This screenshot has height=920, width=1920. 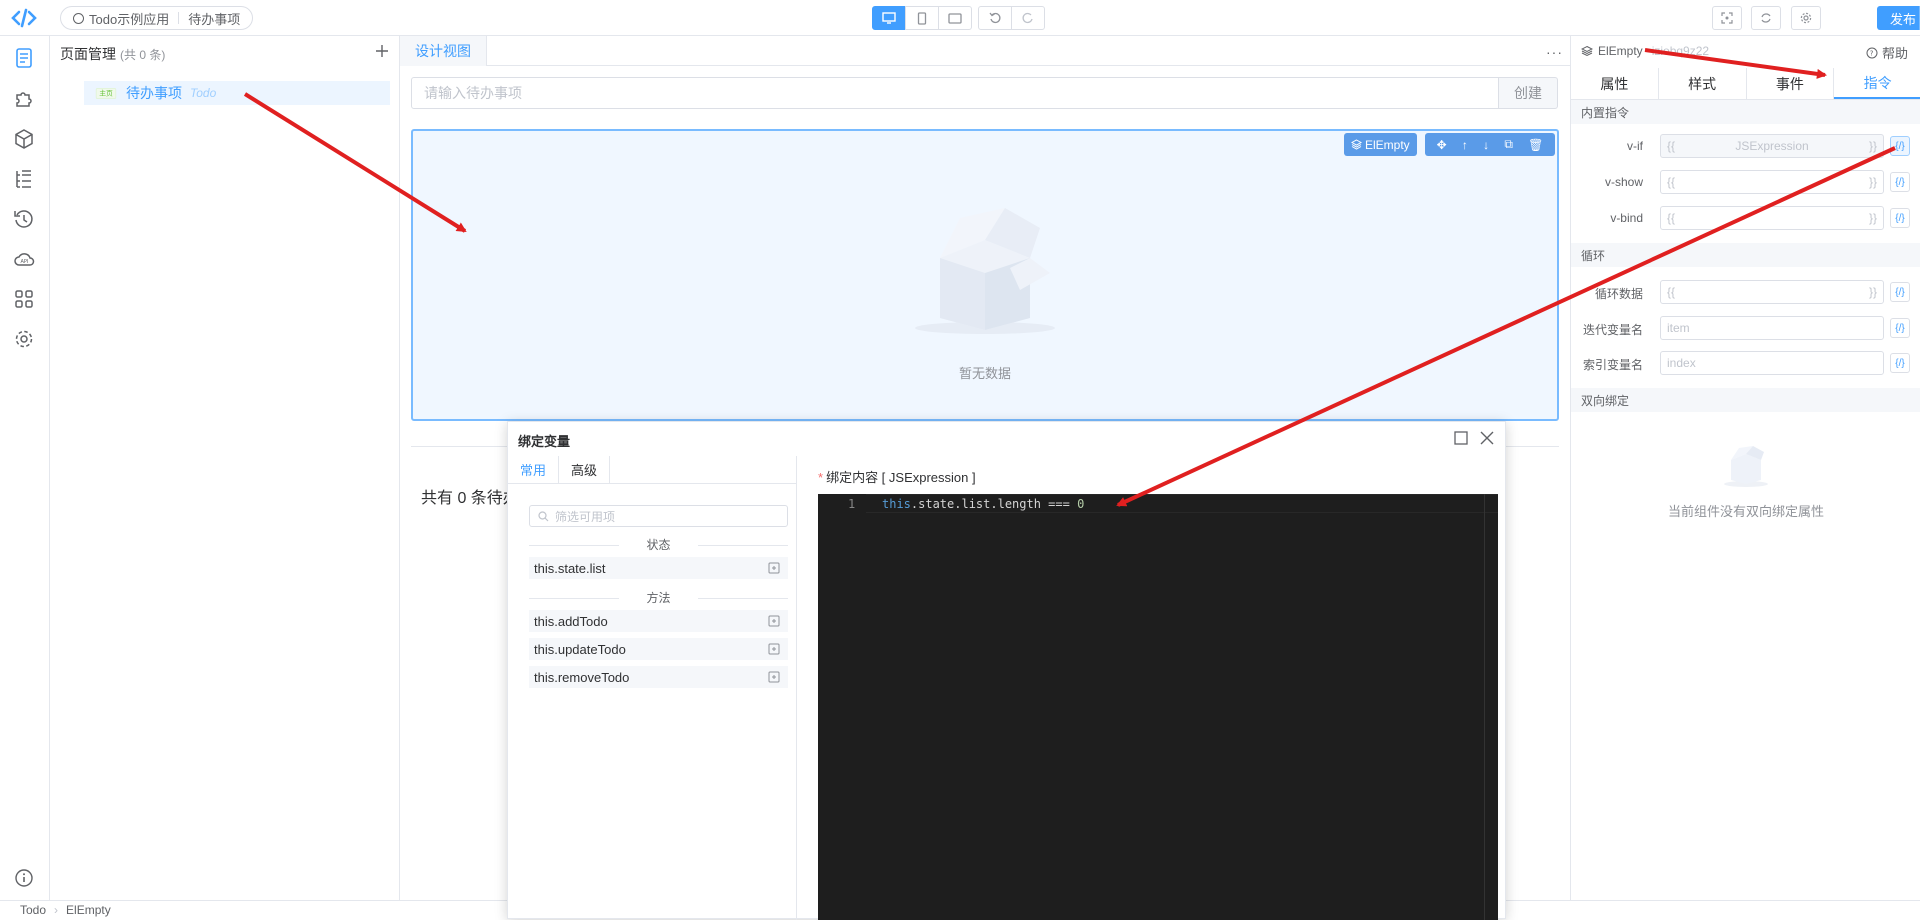 I want to click on breadcrumb-item: Todo, so click(x=33, y=910).